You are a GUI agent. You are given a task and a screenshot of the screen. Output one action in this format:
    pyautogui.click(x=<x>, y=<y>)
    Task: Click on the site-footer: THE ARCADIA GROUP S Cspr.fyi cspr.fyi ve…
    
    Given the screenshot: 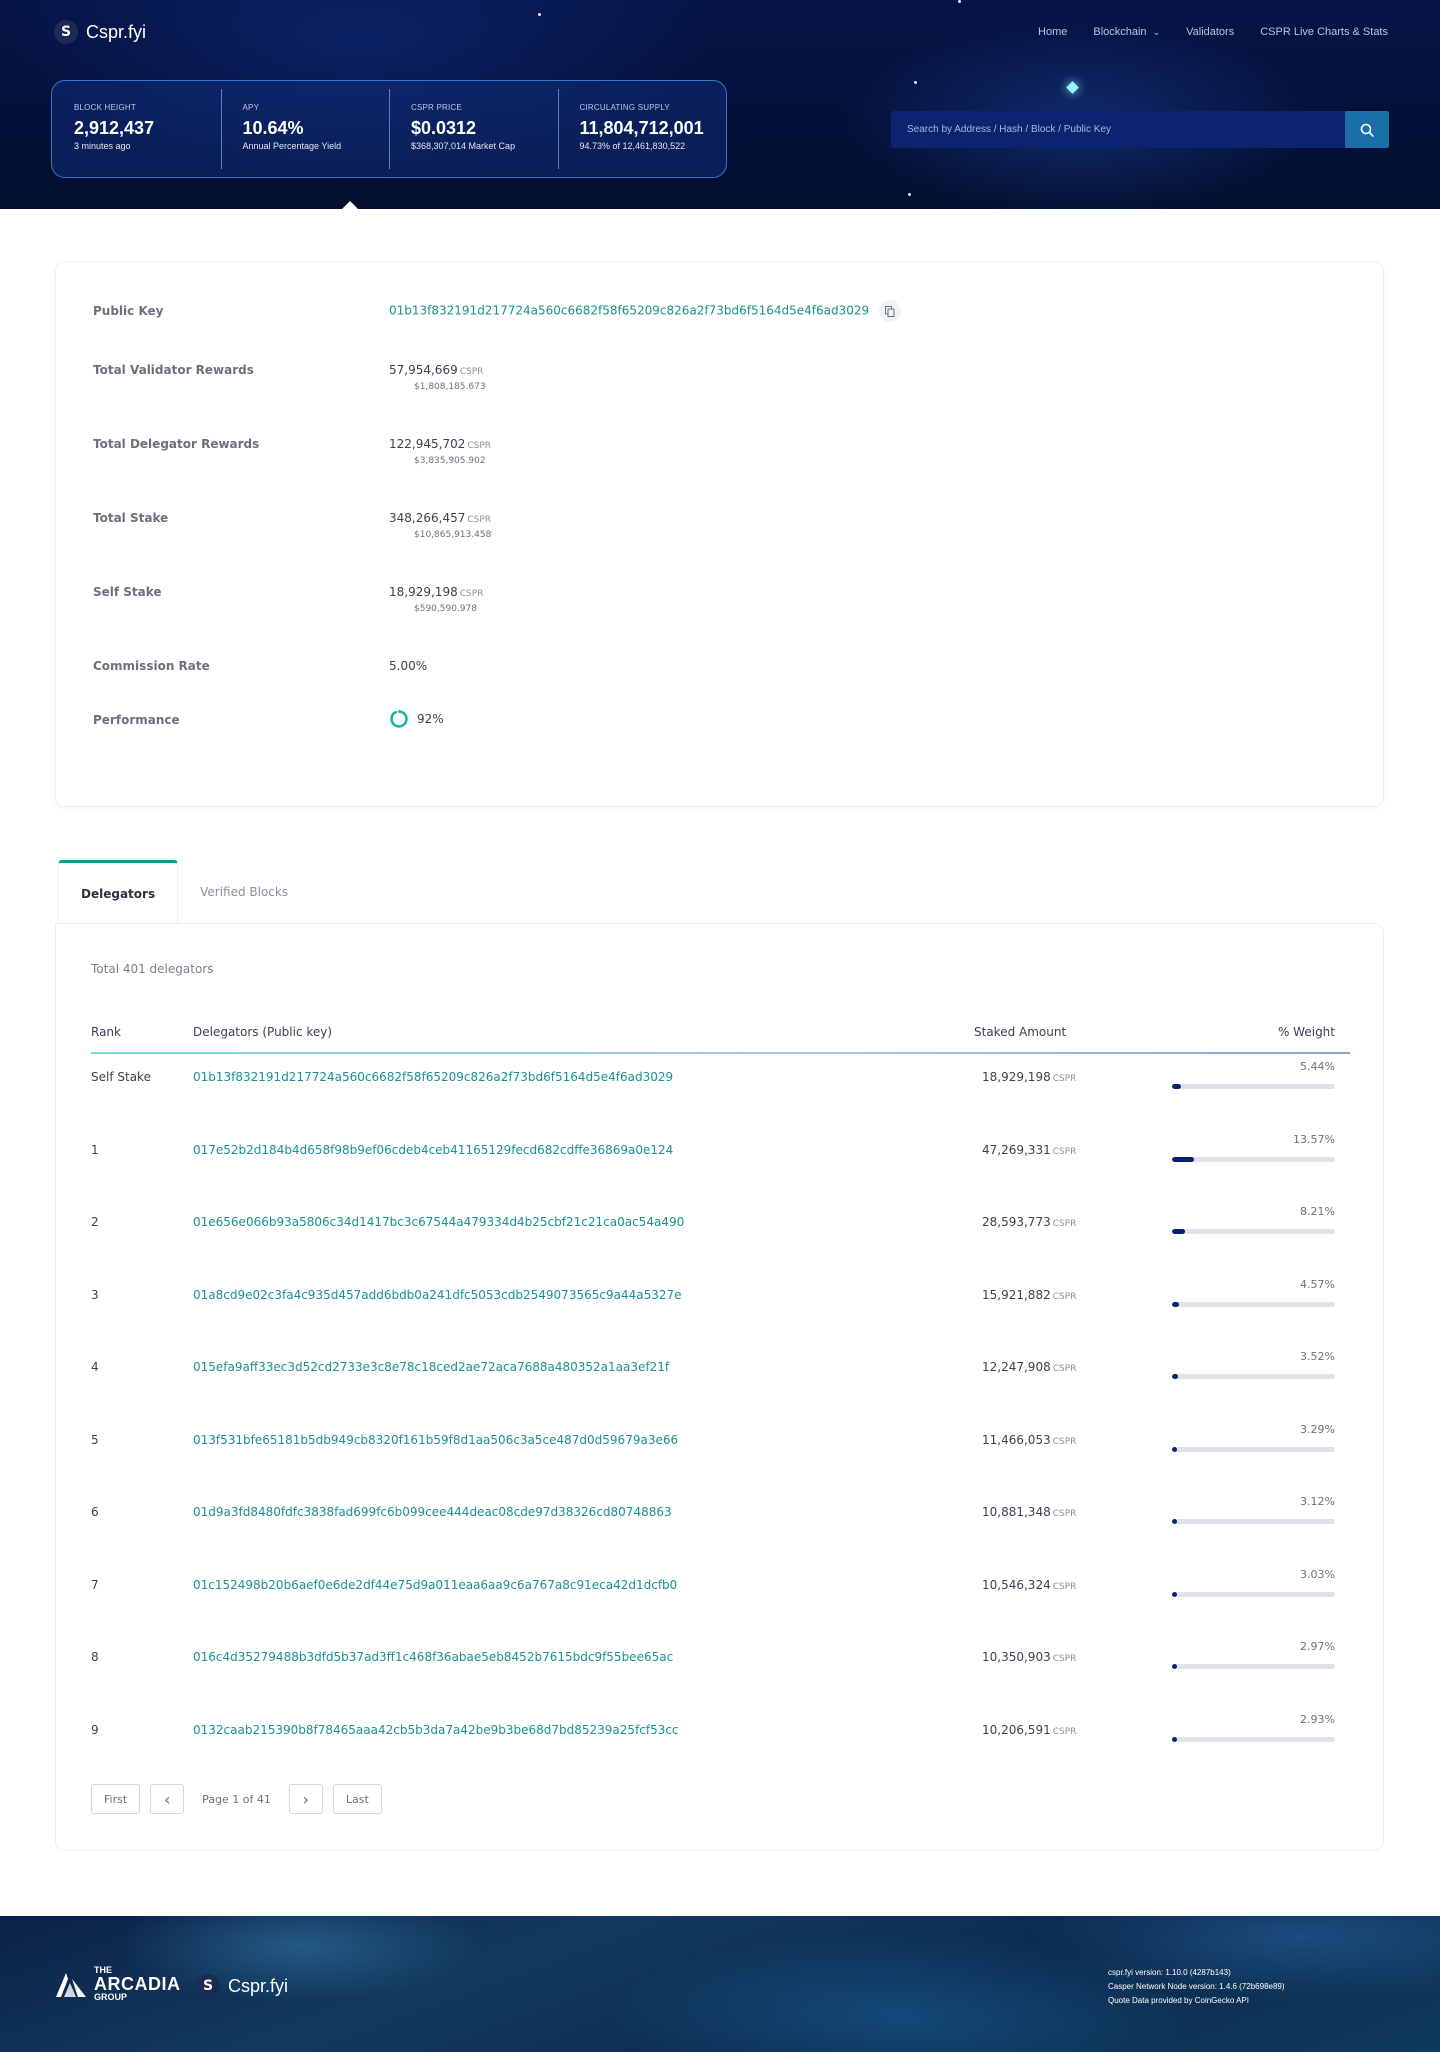 What is the action you would take?
    pyautogui.click(x=720, y=1984)
    